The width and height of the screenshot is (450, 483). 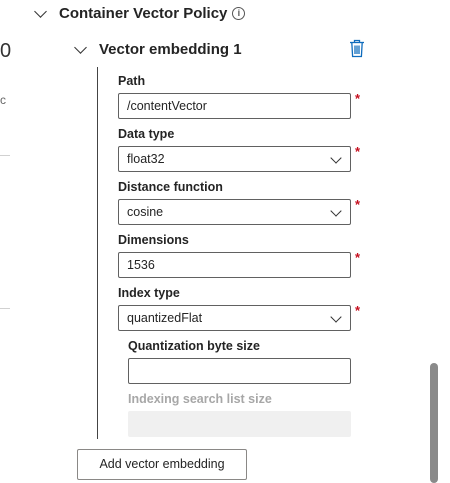 What do you see at coordinates (357, 48) in the screenshot?
I see `trash-icon` at bounding box center [357, 48].